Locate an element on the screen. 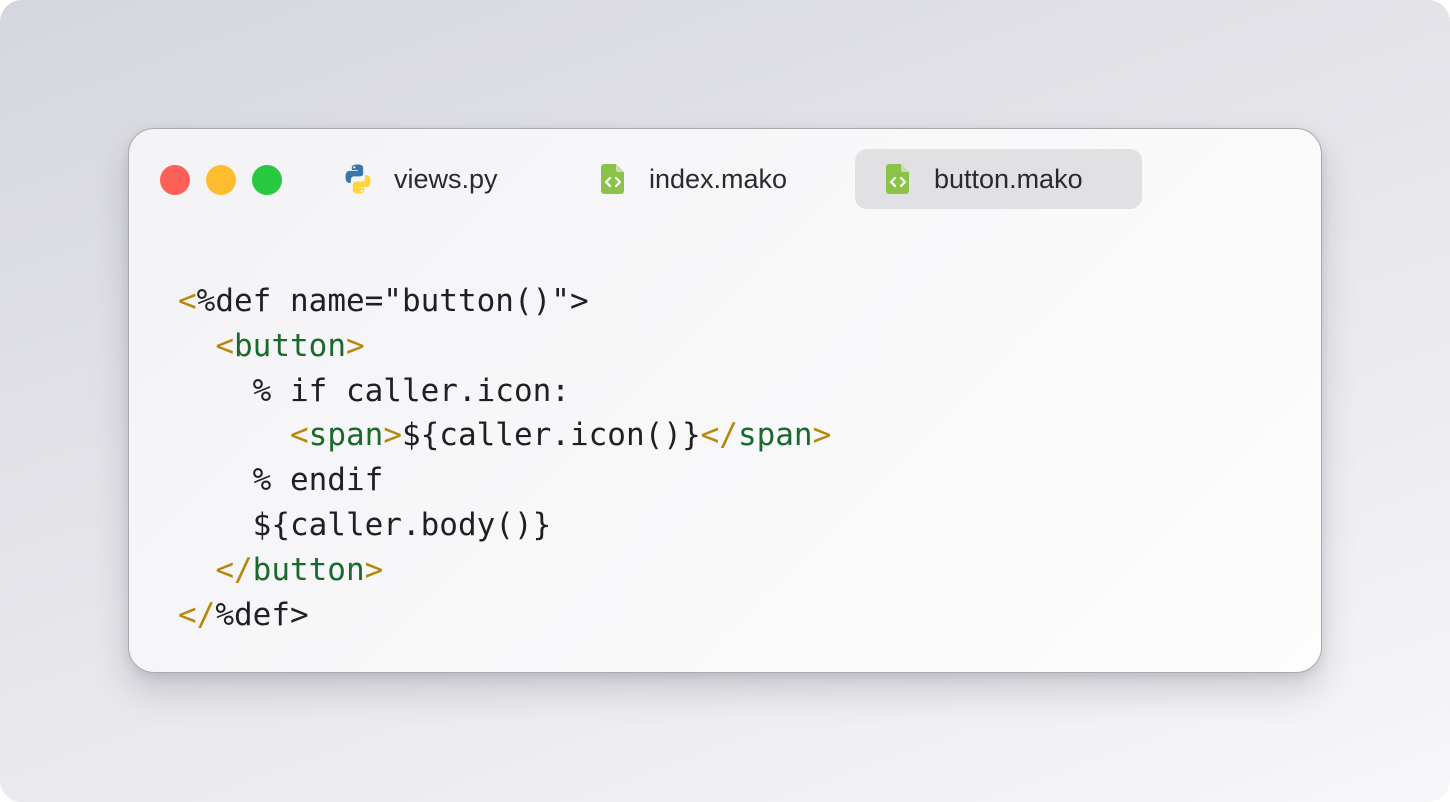 The width and height of the screenshot is (1450, 802). tab-label: views.py is located at coordinates (446, 178).